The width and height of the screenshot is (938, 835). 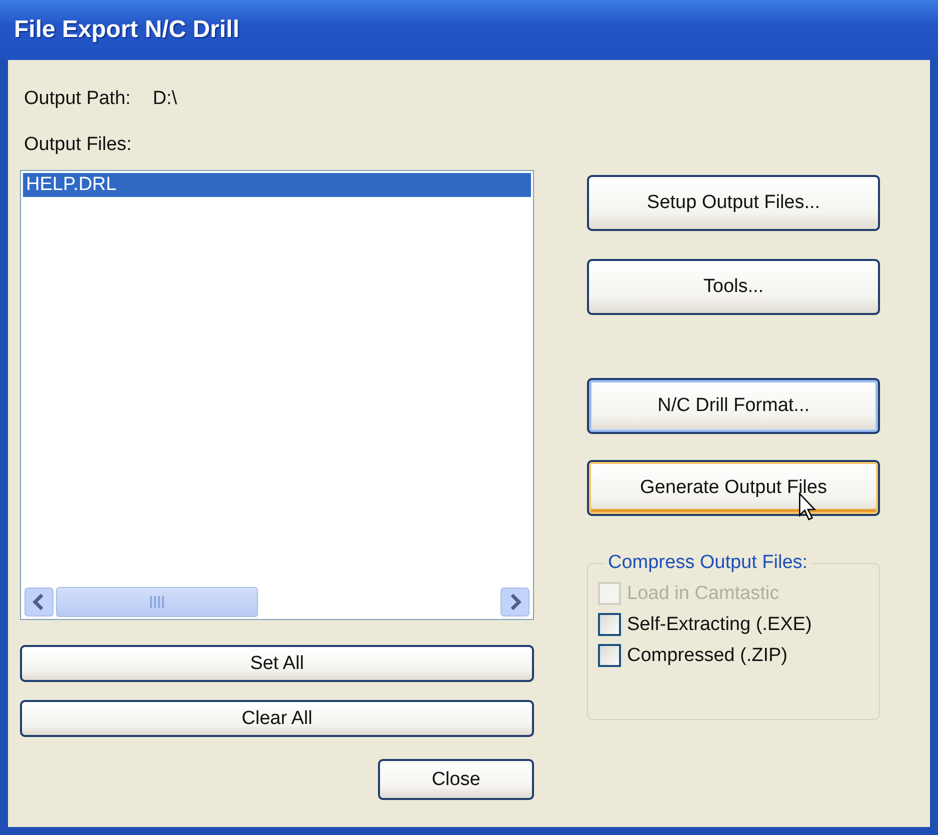 What do you see at coordinates (127, 30) in the screenshot?
I see `window-title: File Export N/C Drill` at bounding box center [127, 30].